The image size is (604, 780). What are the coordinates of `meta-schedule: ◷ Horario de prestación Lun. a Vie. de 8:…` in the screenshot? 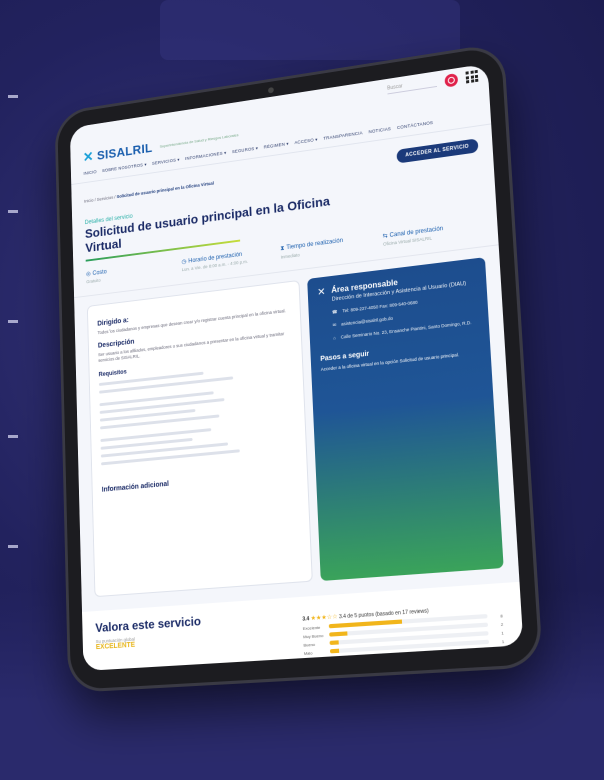 It's located at (228, 259).